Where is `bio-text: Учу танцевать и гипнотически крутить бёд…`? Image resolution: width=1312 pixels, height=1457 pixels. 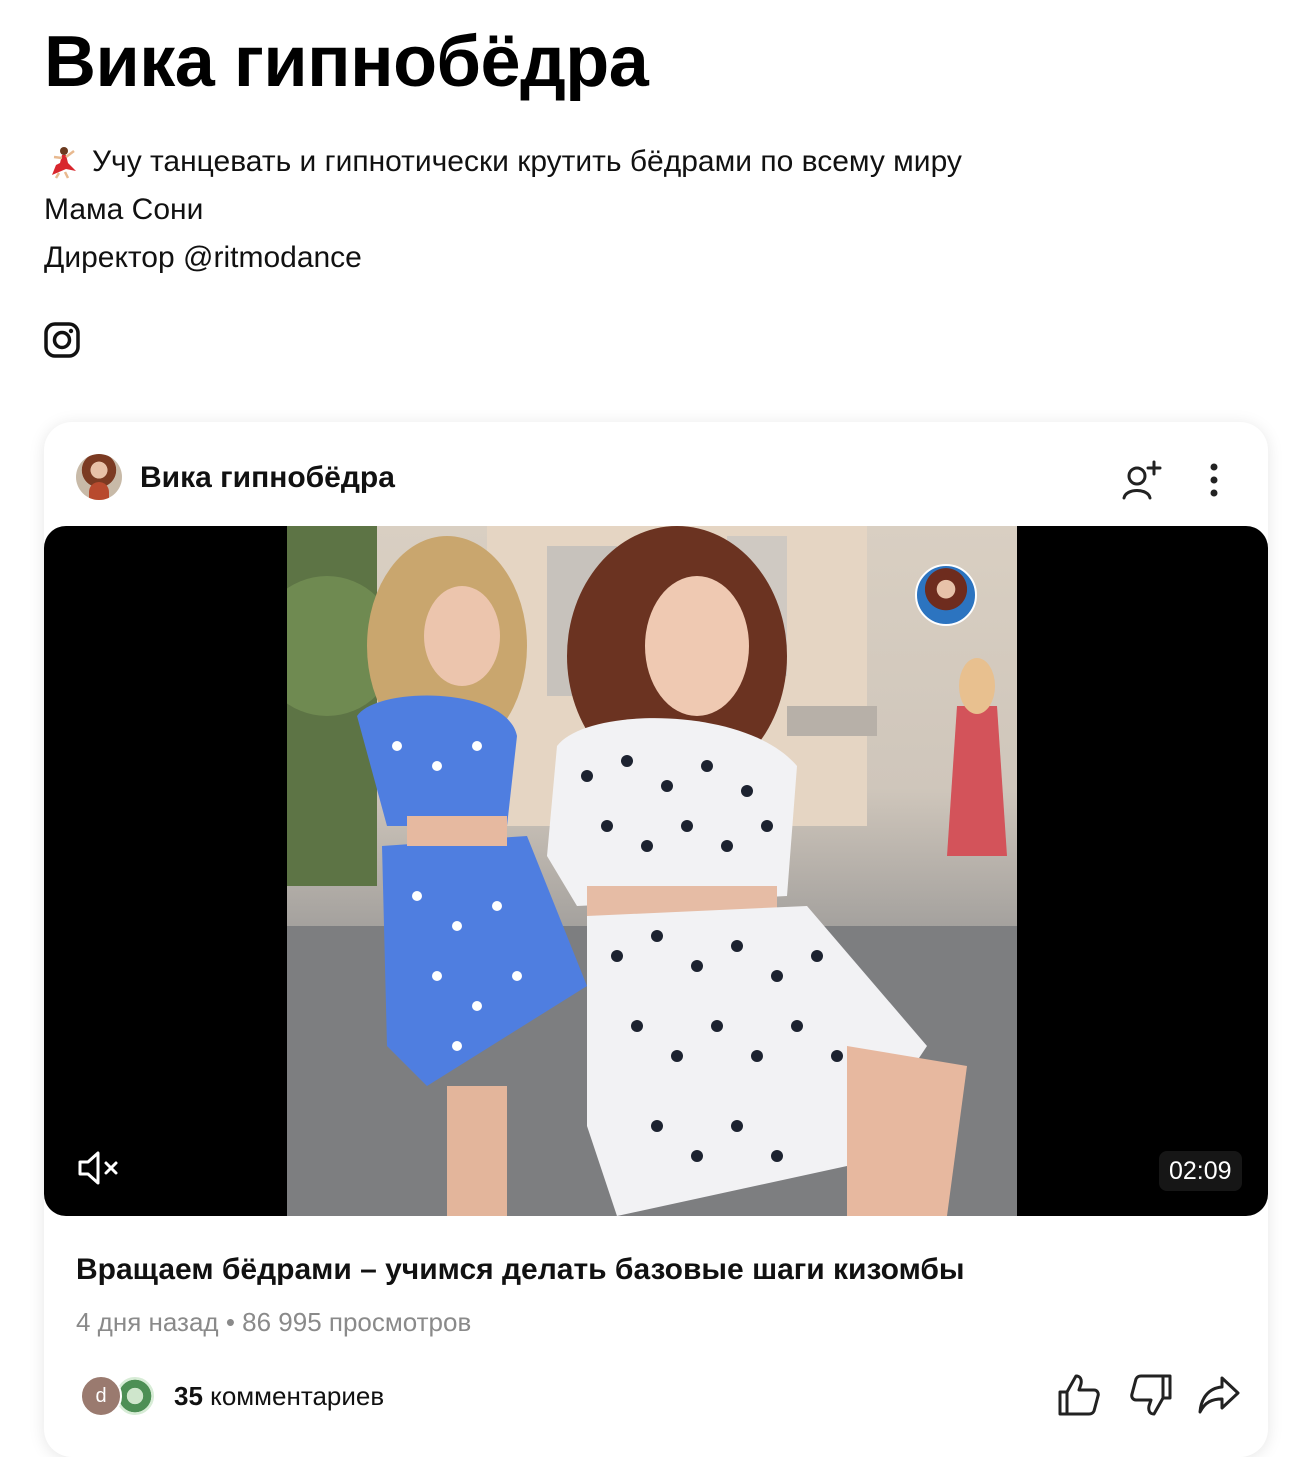
bio-text: Учу танцевать и гипнотически крутить бёд… is located at coordinates (527, 161).